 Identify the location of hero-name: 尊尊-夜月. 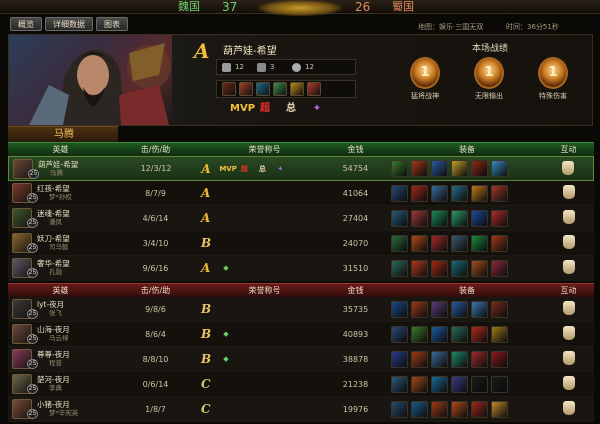
(53, 354).